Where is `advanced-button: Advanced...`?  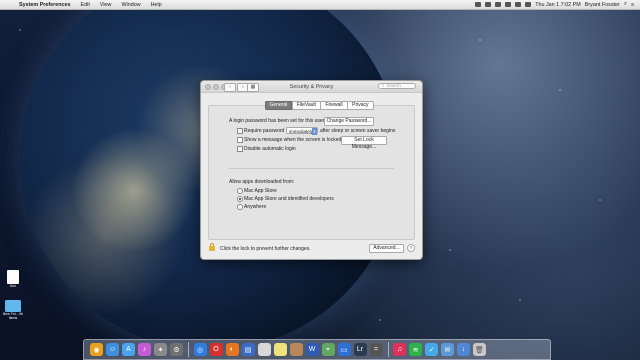 advanced-button: Advanced... is located at coordinates (386, 248).